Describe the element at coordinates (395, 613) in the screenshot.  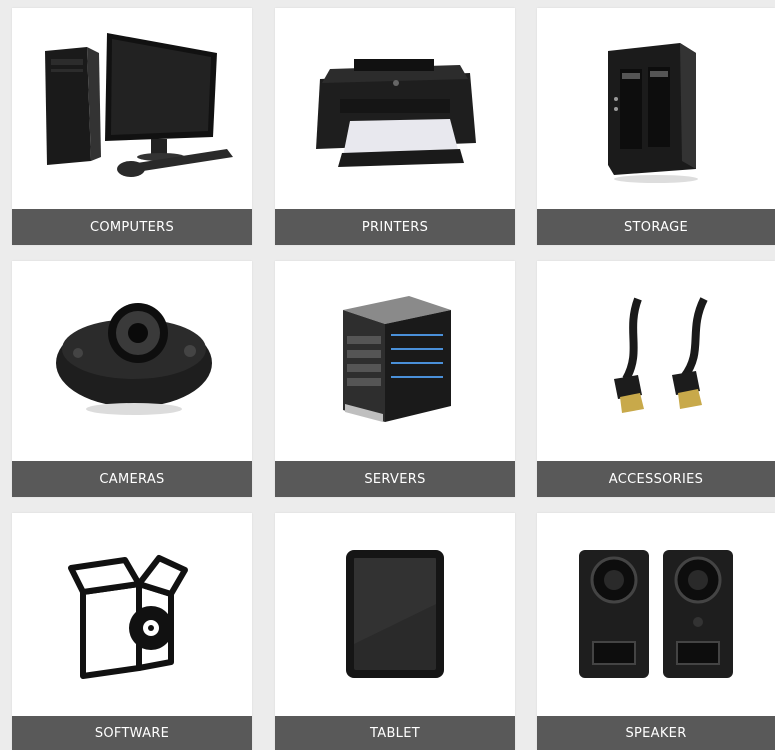
I see `tablet-icon` at that location.